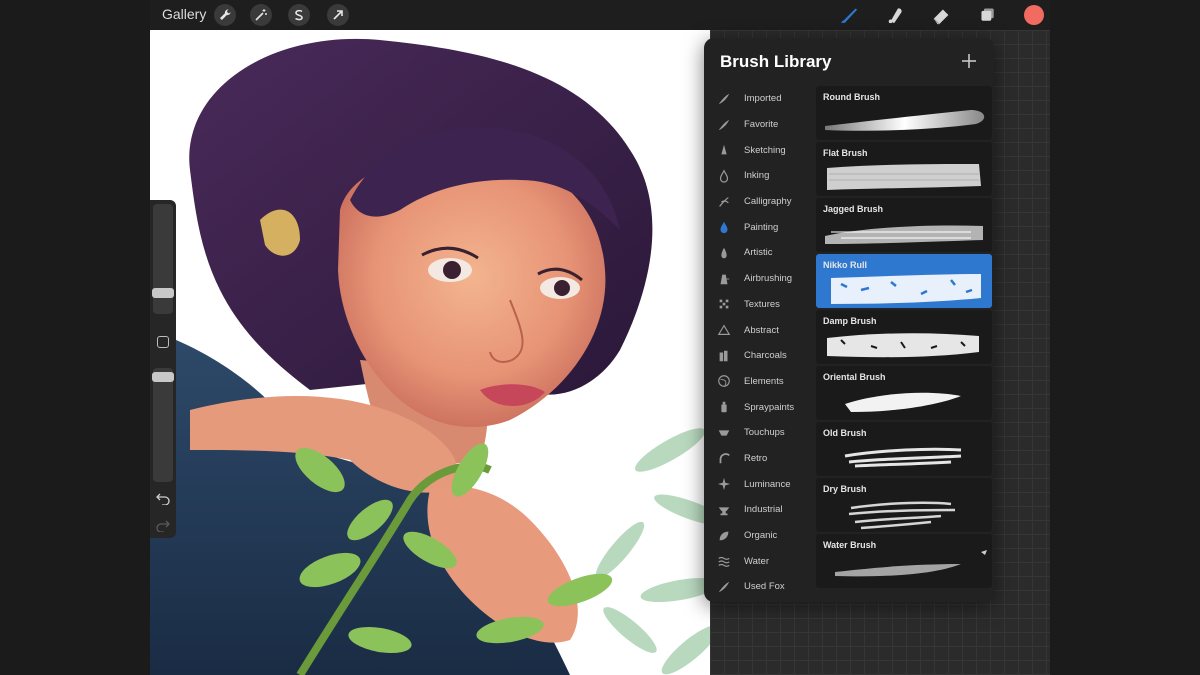 This screenshot has height=675, width=1200. I want to click on category-item-sketching: Sketching, so click(760, 150).